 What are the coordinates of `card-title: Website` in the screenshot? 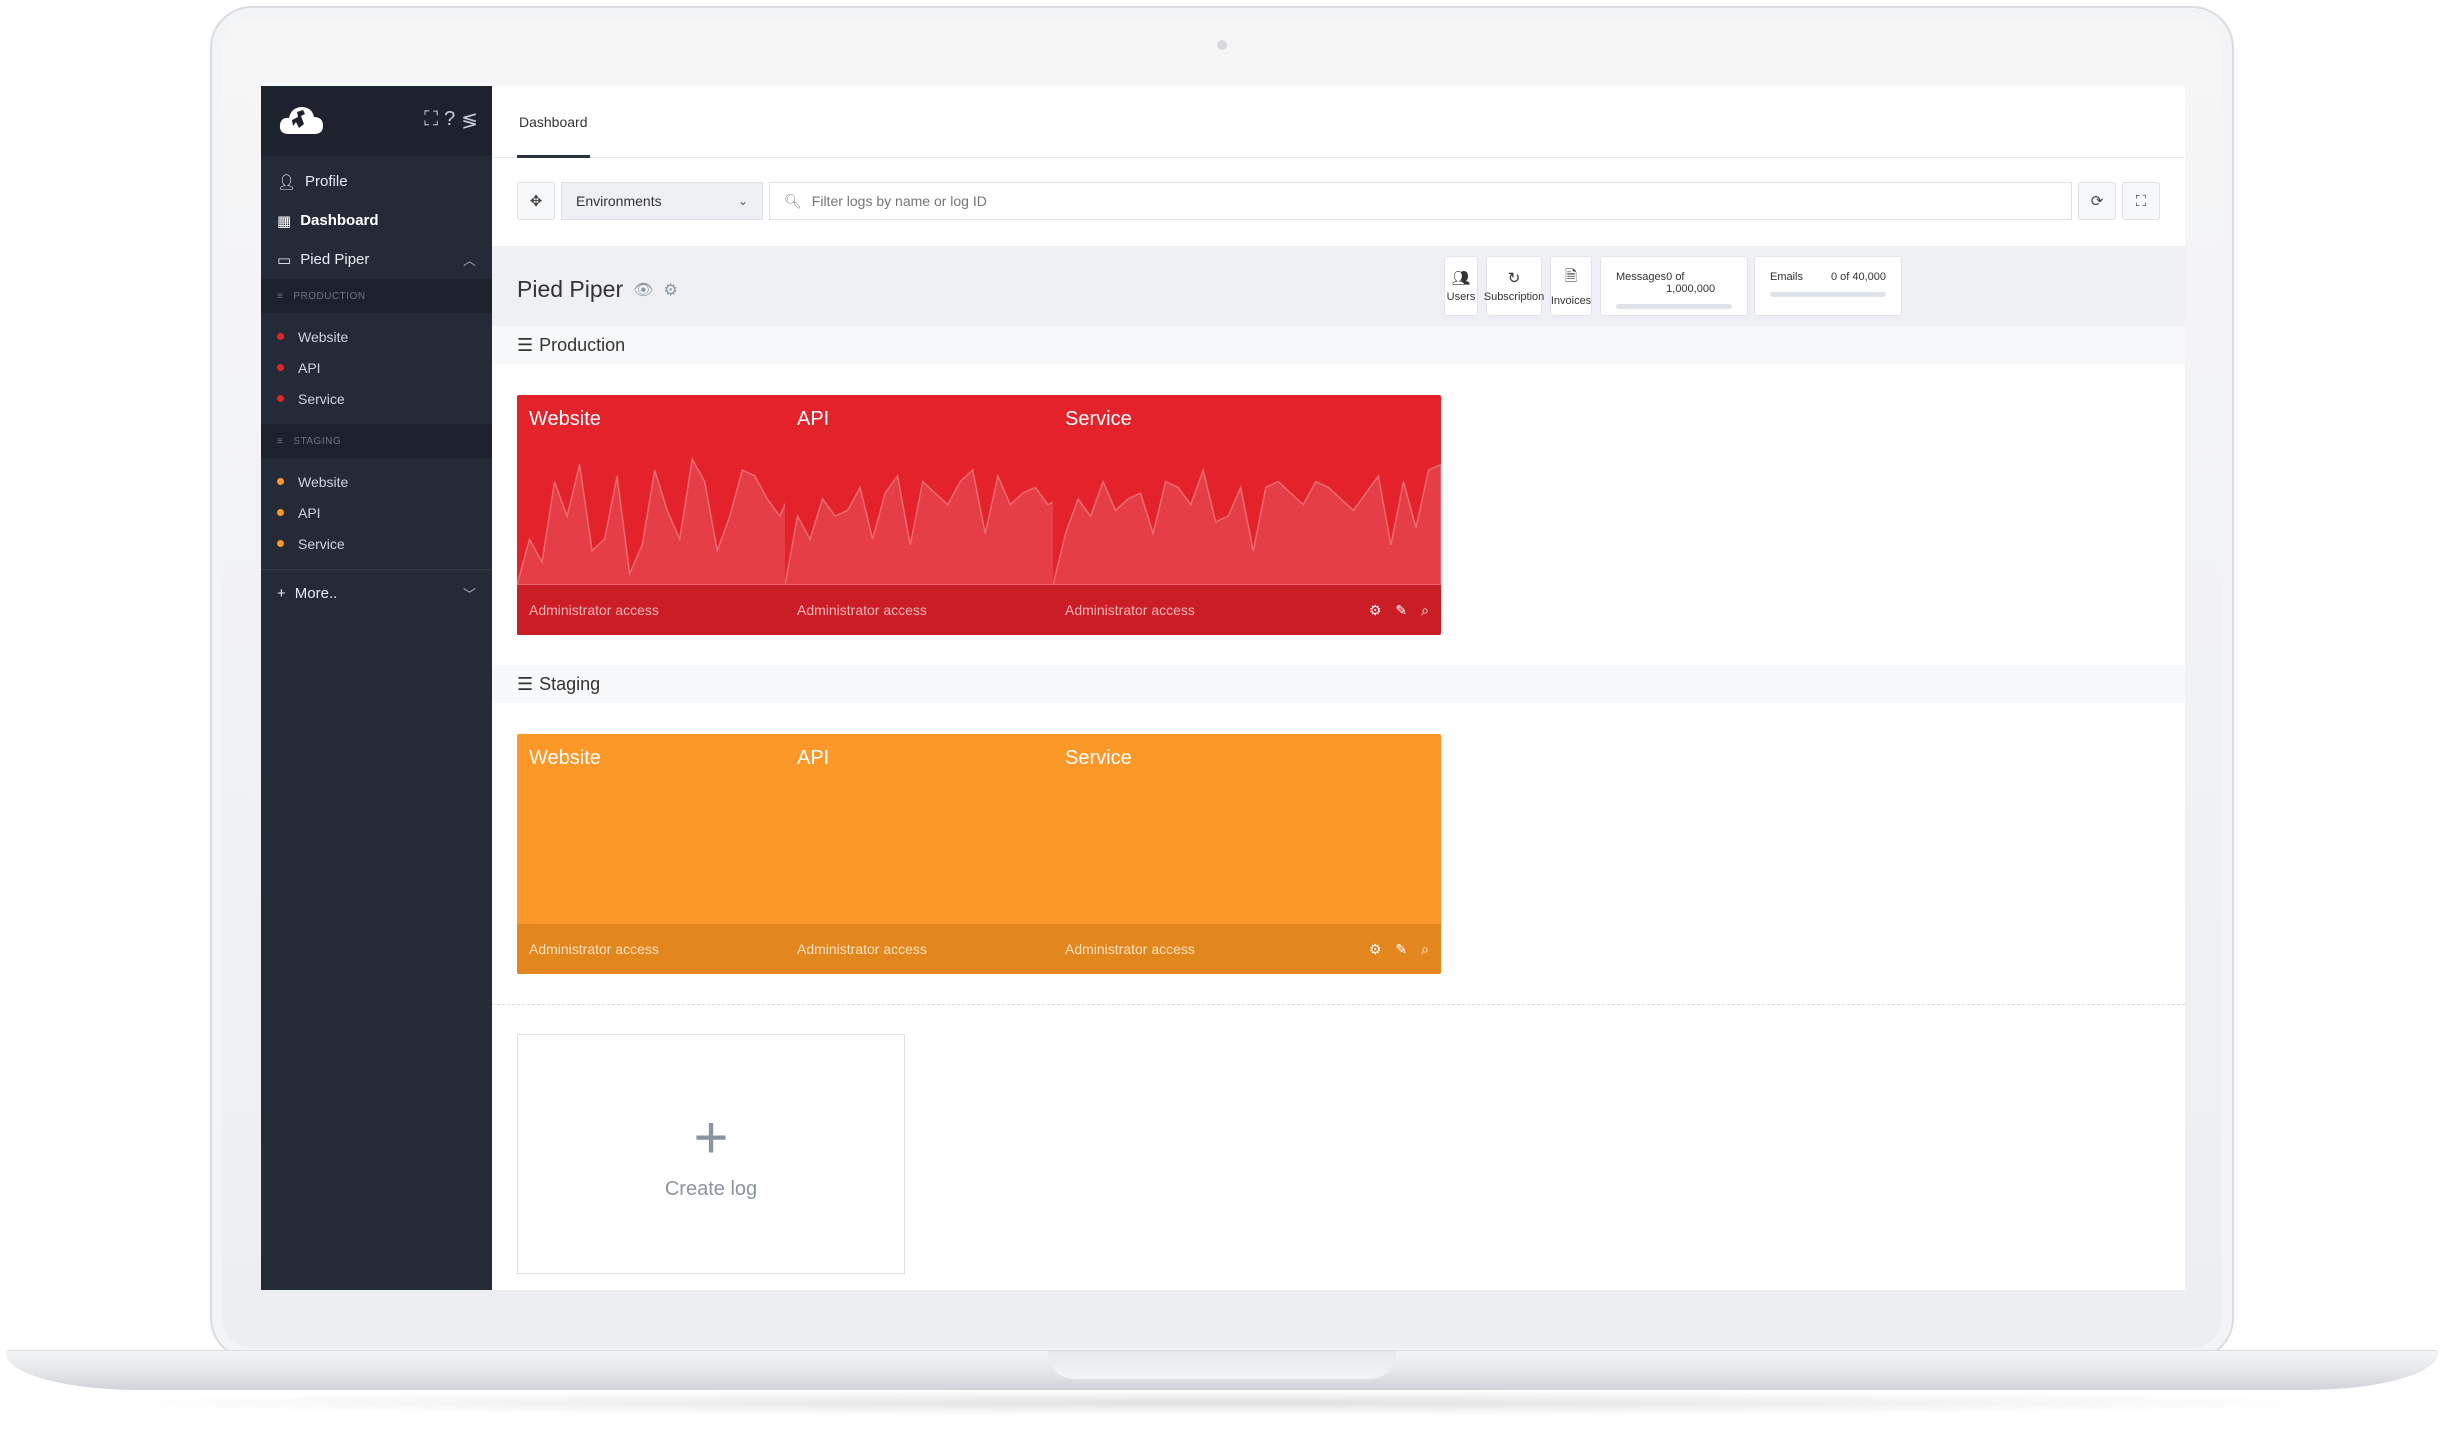 It's located at (565, 758).